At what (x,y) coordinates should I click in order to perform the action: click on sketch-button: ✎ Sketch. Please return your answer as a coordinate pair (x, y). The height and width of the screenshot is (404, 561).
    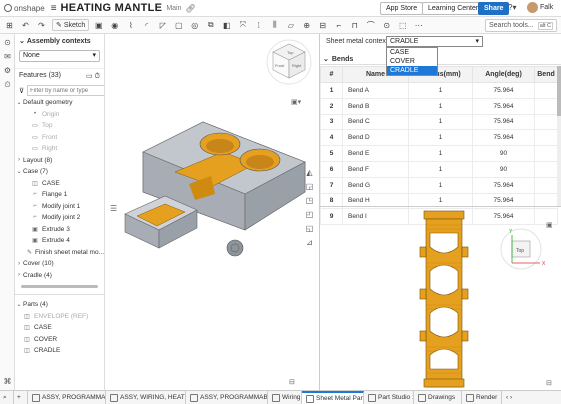
    Looking at the image, I should click on (71, 25).